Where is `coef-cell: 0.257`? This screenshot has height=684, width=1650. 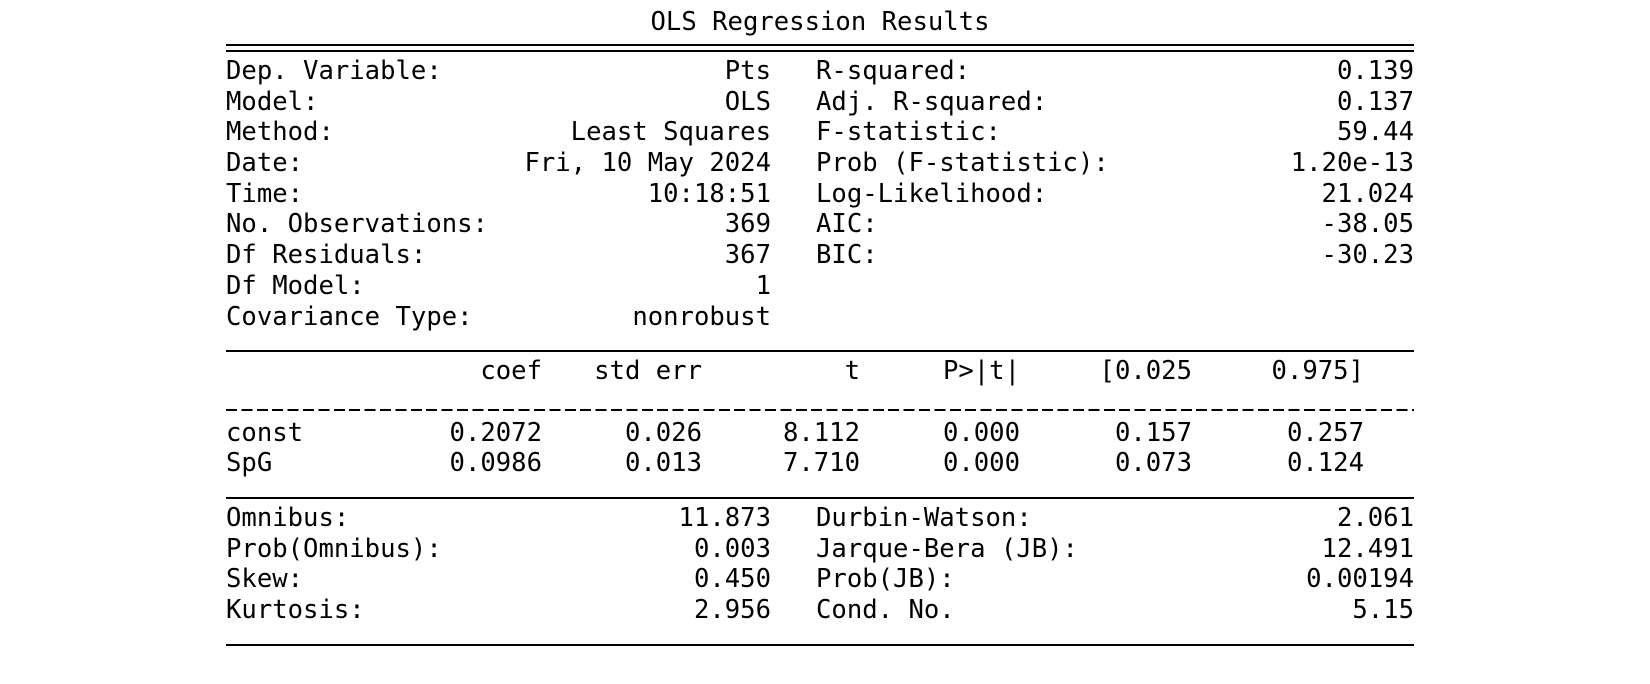
coef-cell: 0.257 is located at coordinates (1325, 432).